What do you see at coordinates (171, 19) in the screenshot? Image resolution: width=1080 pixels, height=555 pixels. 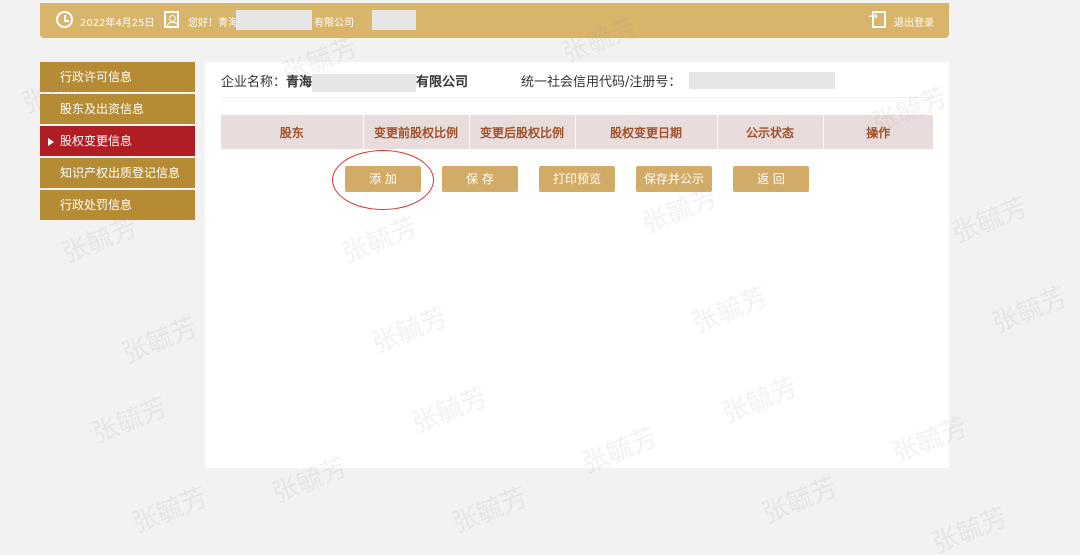 I see `user-icon` at bounding box center [171, 19].